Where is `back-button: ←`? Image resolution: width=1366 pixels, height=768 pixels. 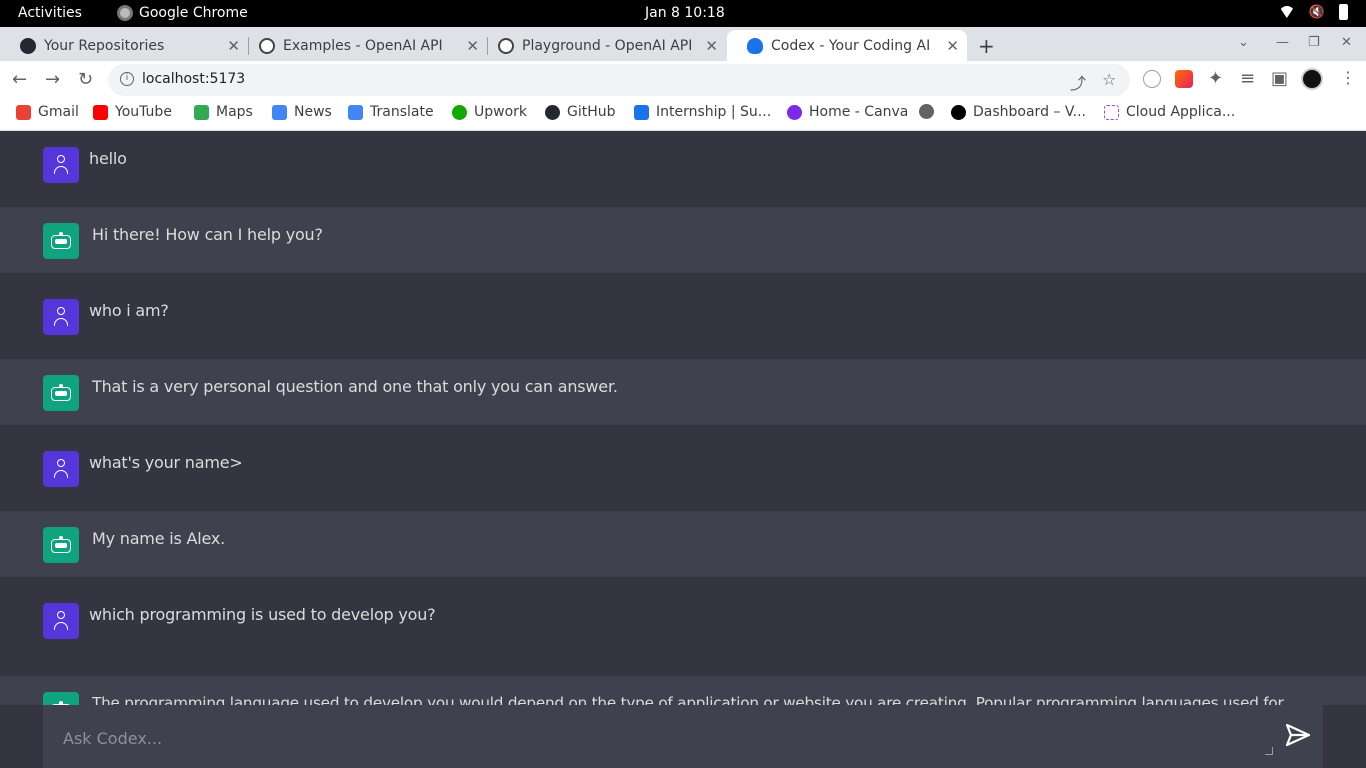
back-button: ← is located at coordinates (19, 79).